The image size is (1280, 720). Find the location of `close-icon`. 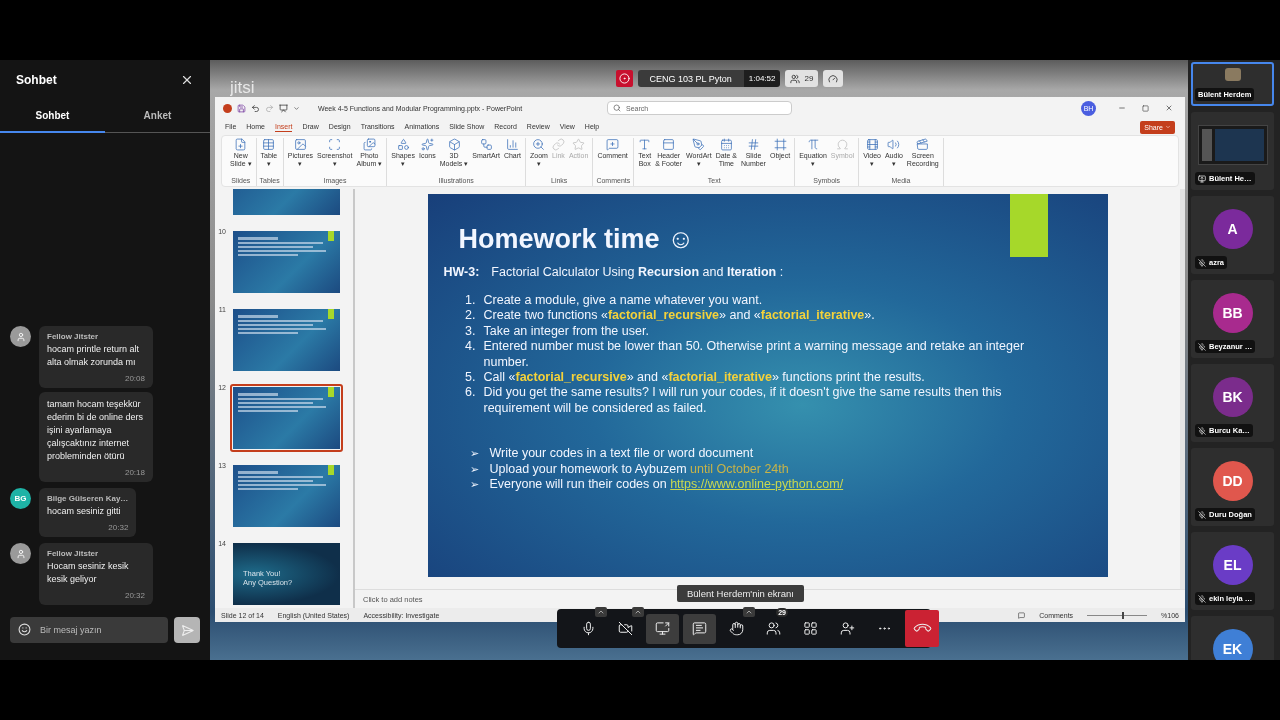

close-icon is located at coordinates (187, 80).